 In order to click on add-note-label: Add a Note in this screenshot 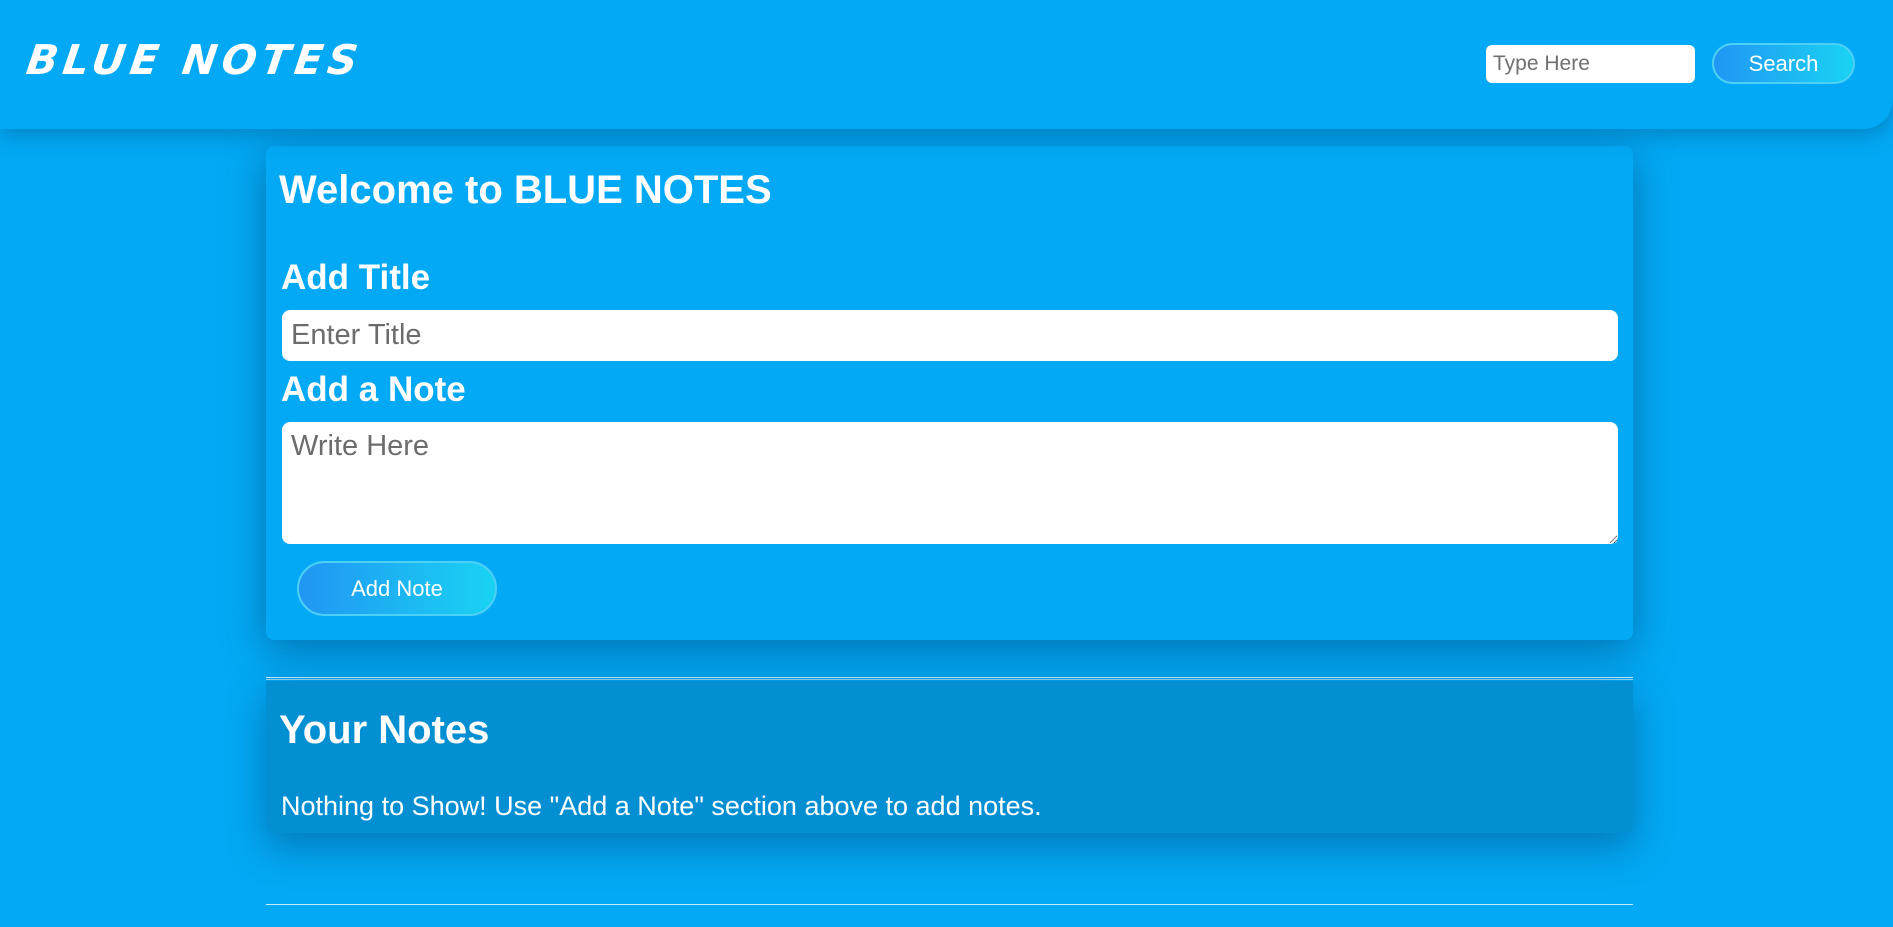, I will do `click(373, 389)`.